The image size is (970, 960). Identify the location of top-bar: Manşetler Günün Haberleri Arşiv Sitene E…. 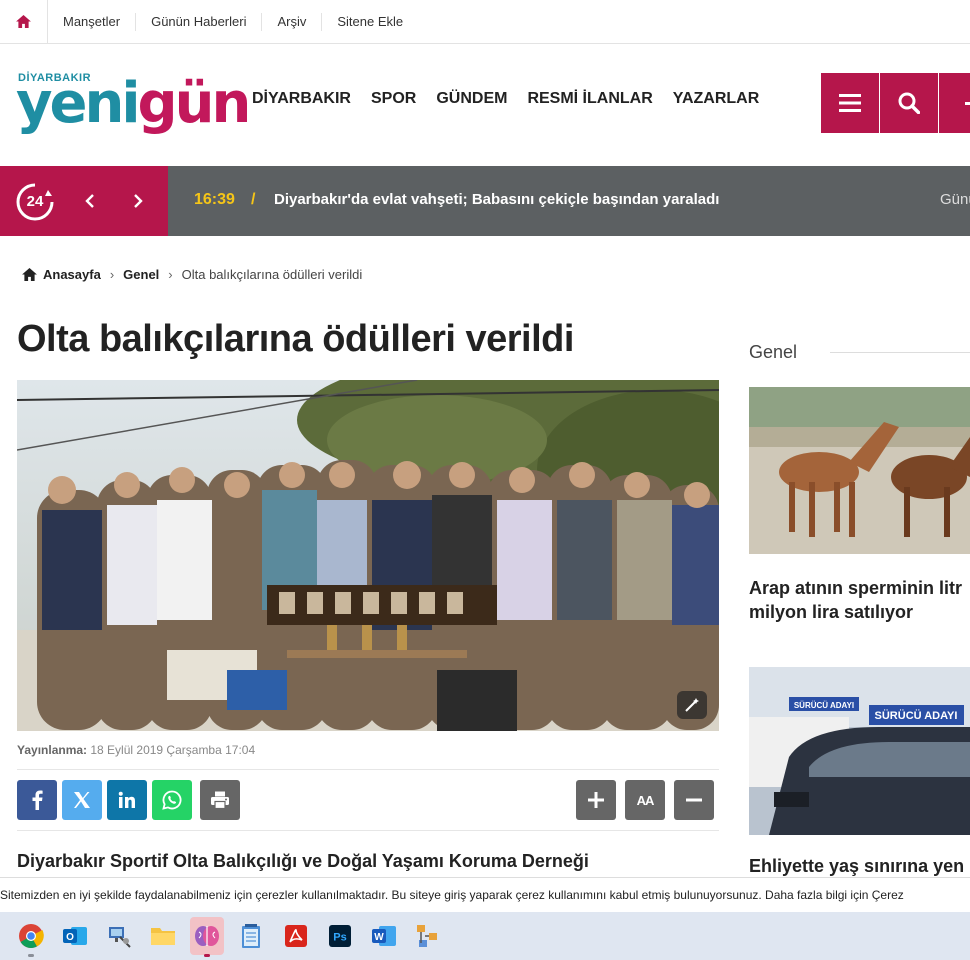
(485, 22).